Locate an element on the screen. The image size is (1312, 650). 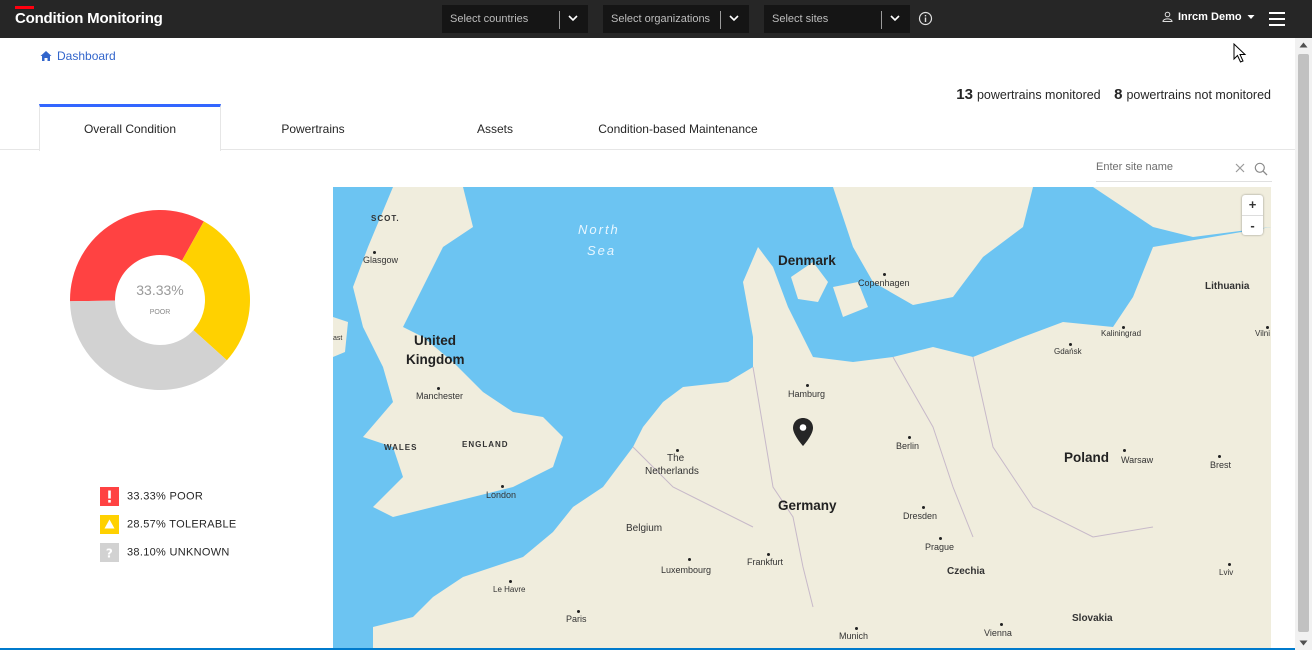
map-label: Gdańsk is located at coordinates (1068, 351).